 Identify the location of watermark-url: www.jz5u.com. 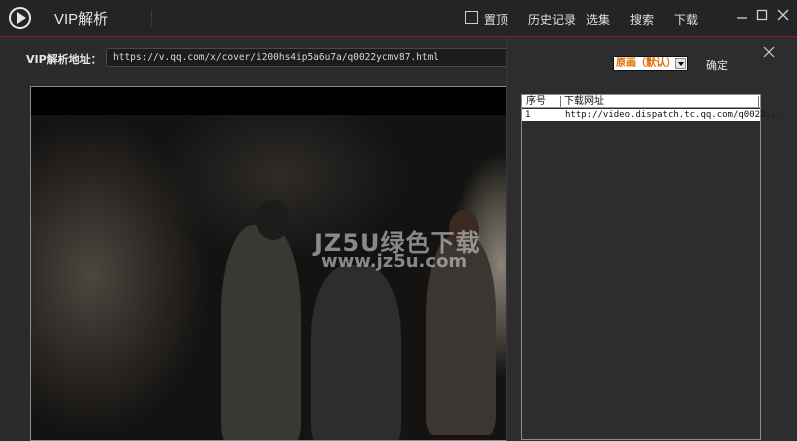
(394, 261).